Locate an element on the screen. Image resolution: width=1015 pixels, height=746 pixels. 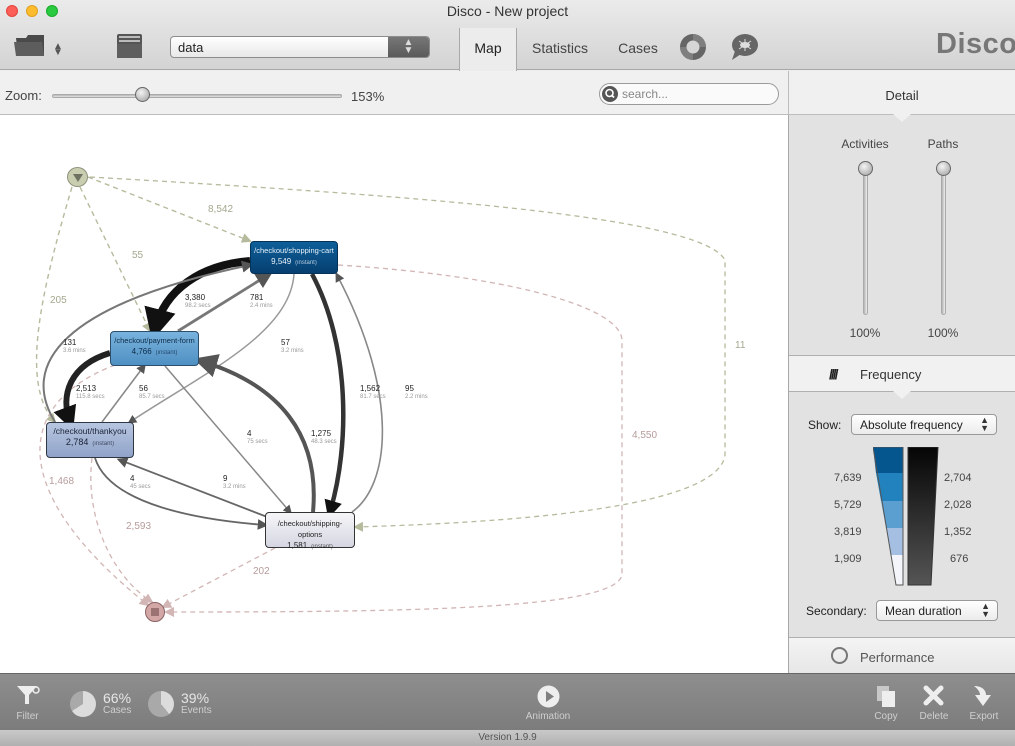
tab-cases: Cases is located at coordinates (638, 49).